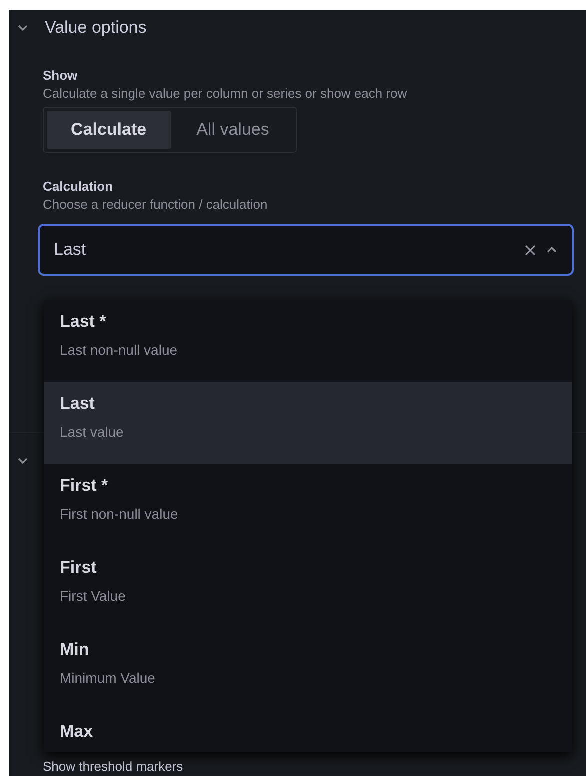 This screenshot has width=586, height=776. I want to click on dropdown-option: Min Minimum Value, so click(308, 669).